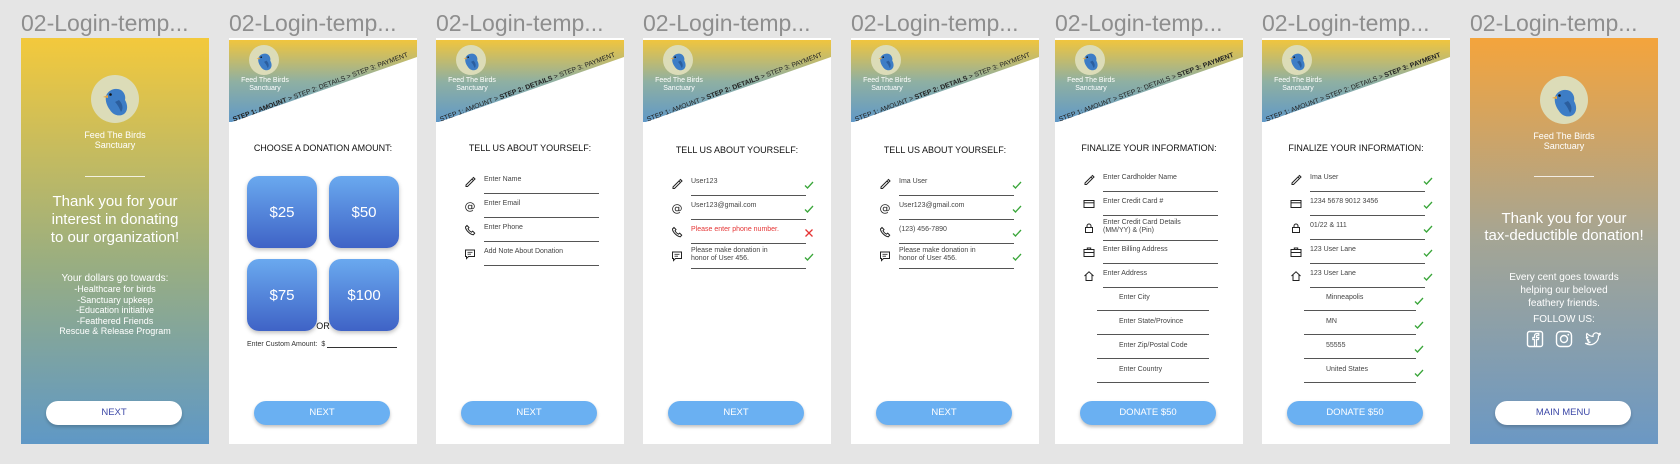 Image resolution: width=1680 pixels, height=464 pixels. Describe the element at coordinates (470, 205) in the screenshot. I see `at-icon` at that location.